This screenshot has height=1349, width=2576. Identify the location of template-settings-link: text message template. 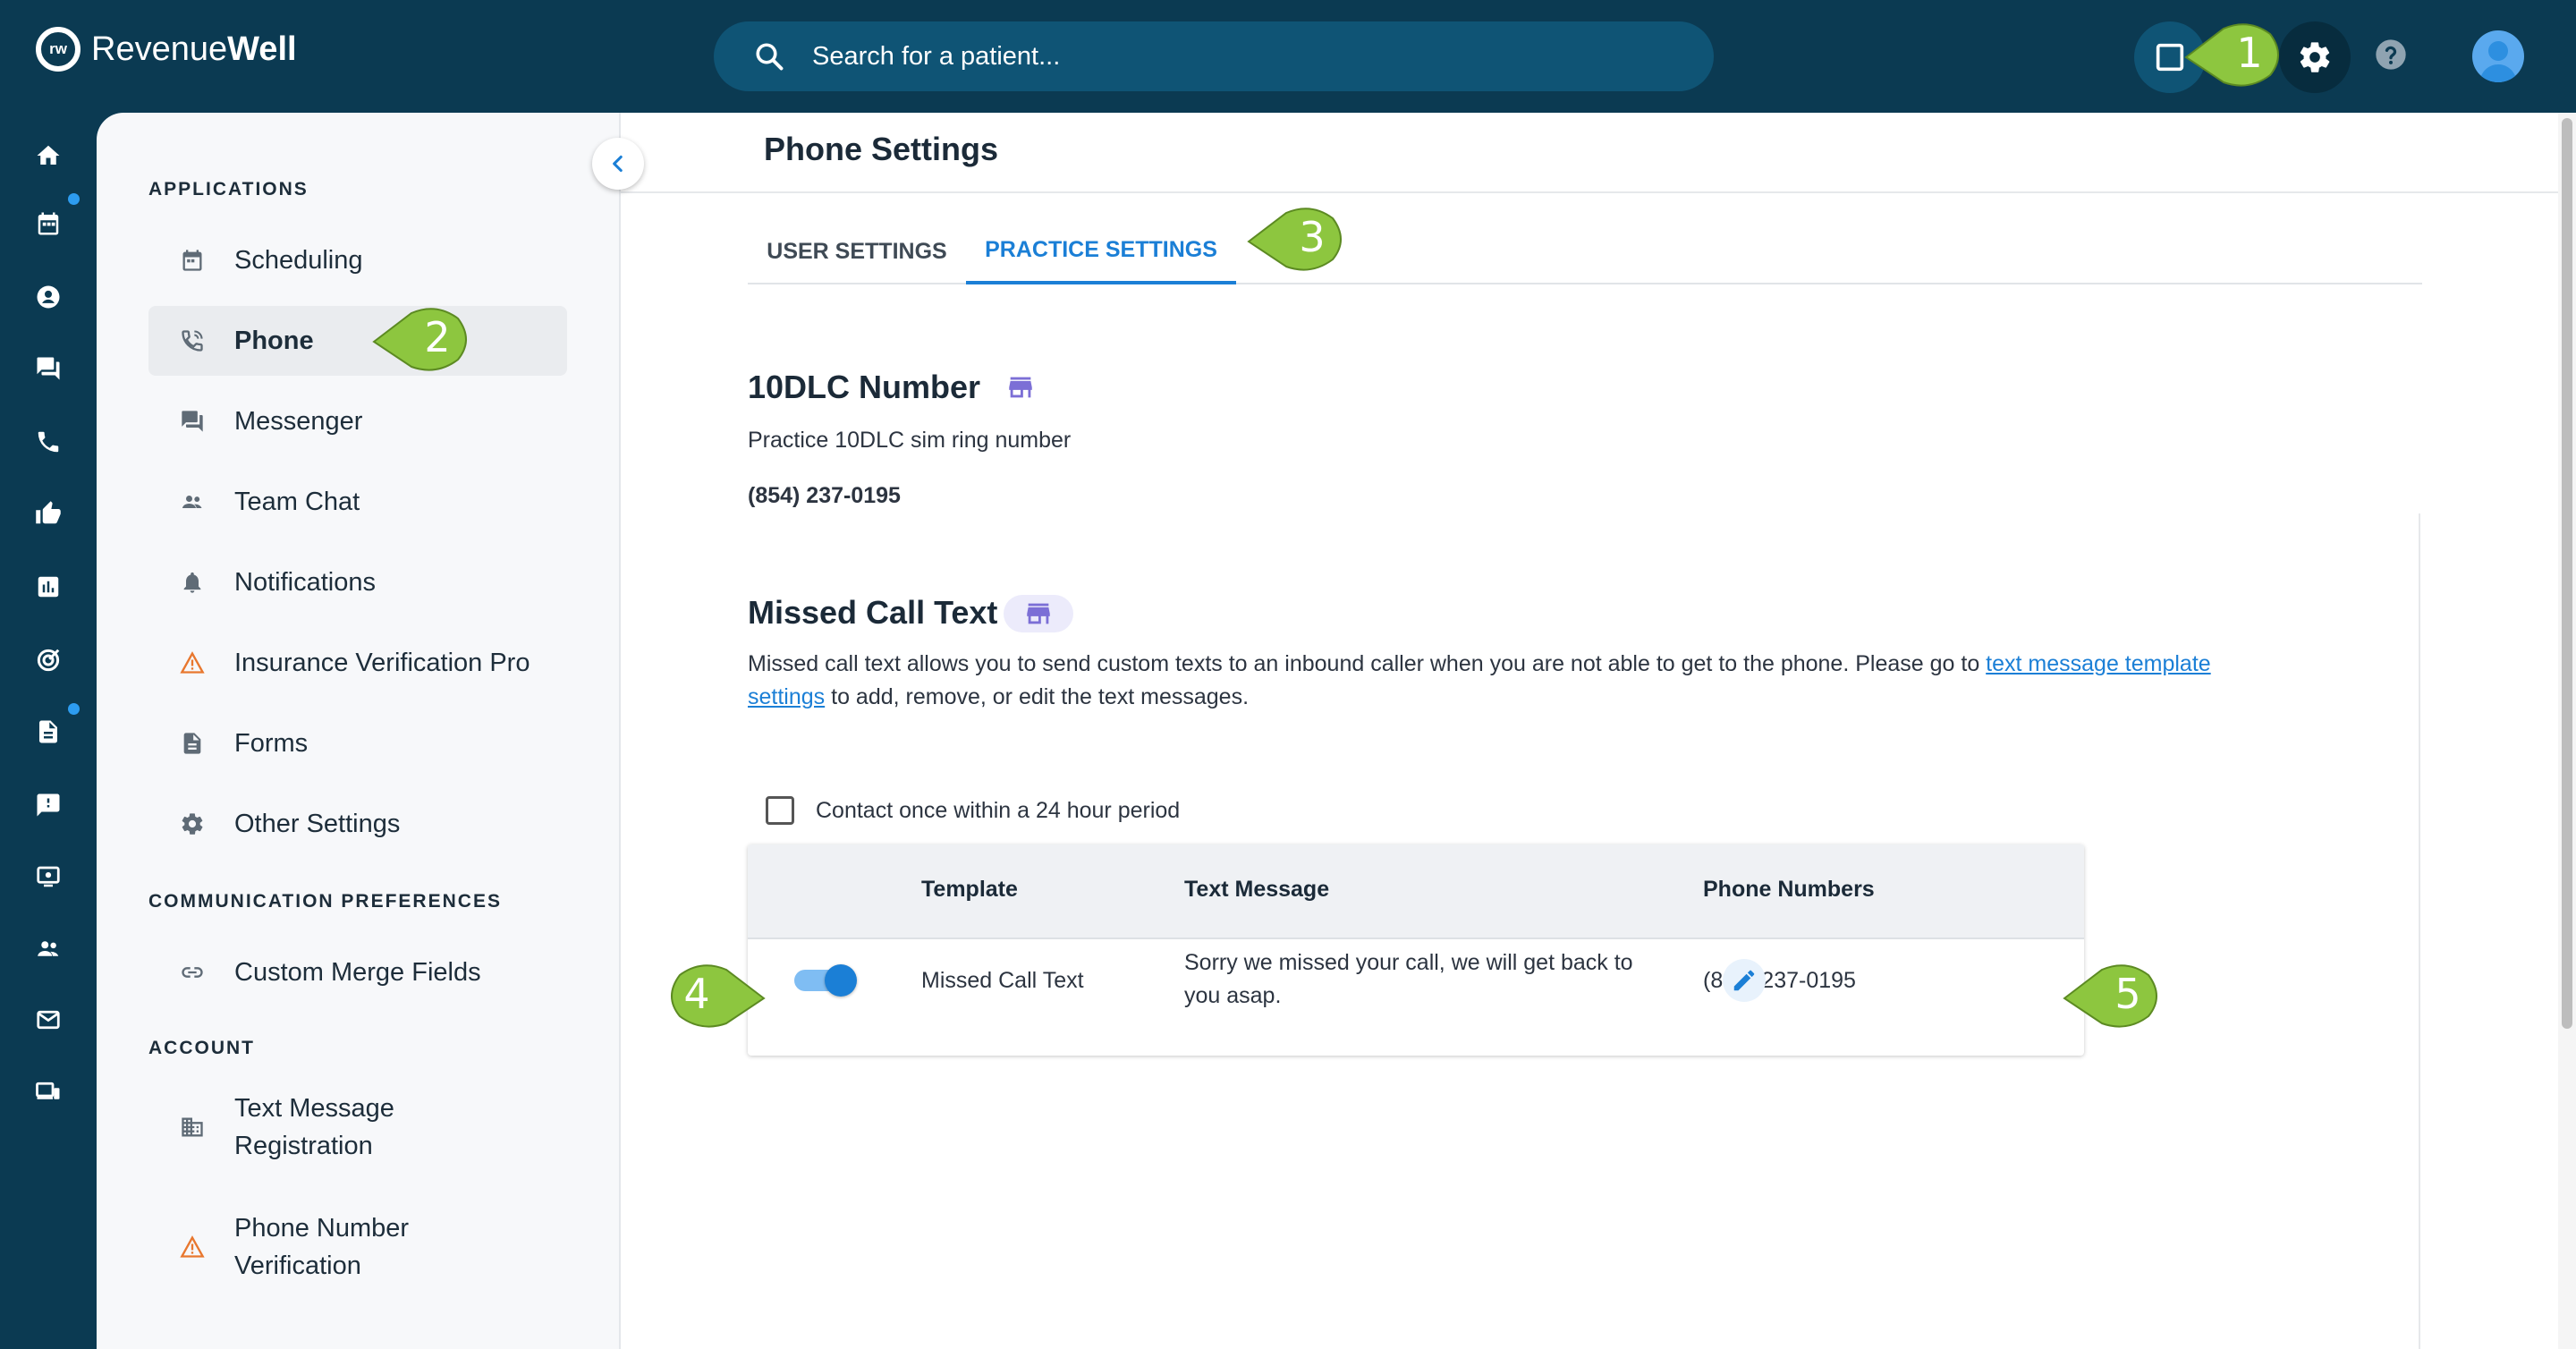
(2098, 663).